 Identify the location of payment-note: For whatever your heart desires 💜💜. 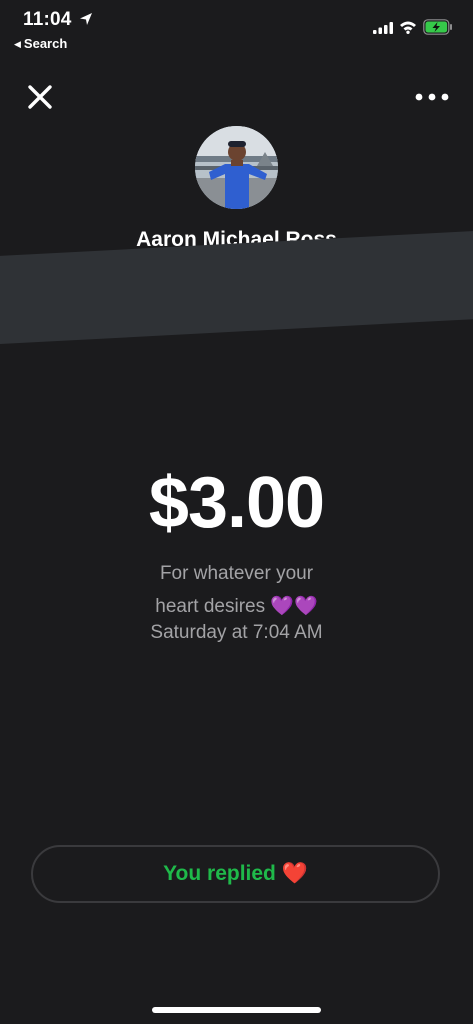
(236, 590).